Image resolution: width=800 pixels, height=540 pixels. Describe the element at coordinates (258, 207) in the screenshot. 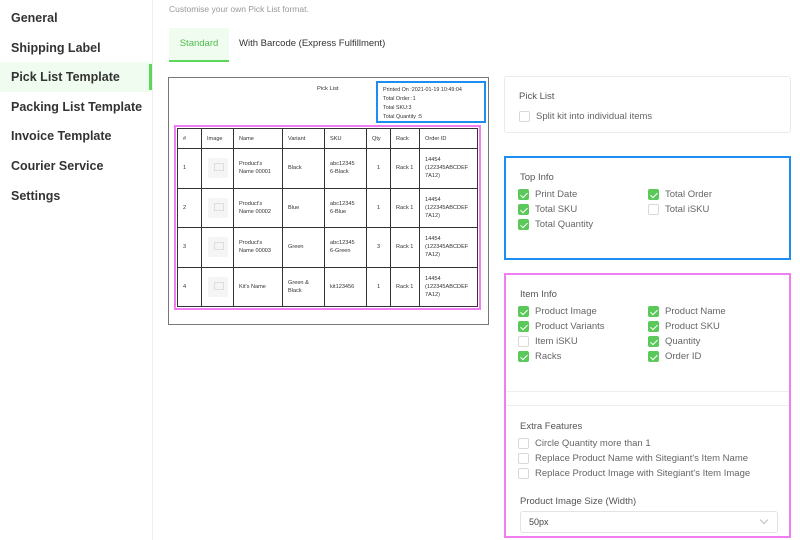

I see `name-cell: Product's Name 00002` at that location.